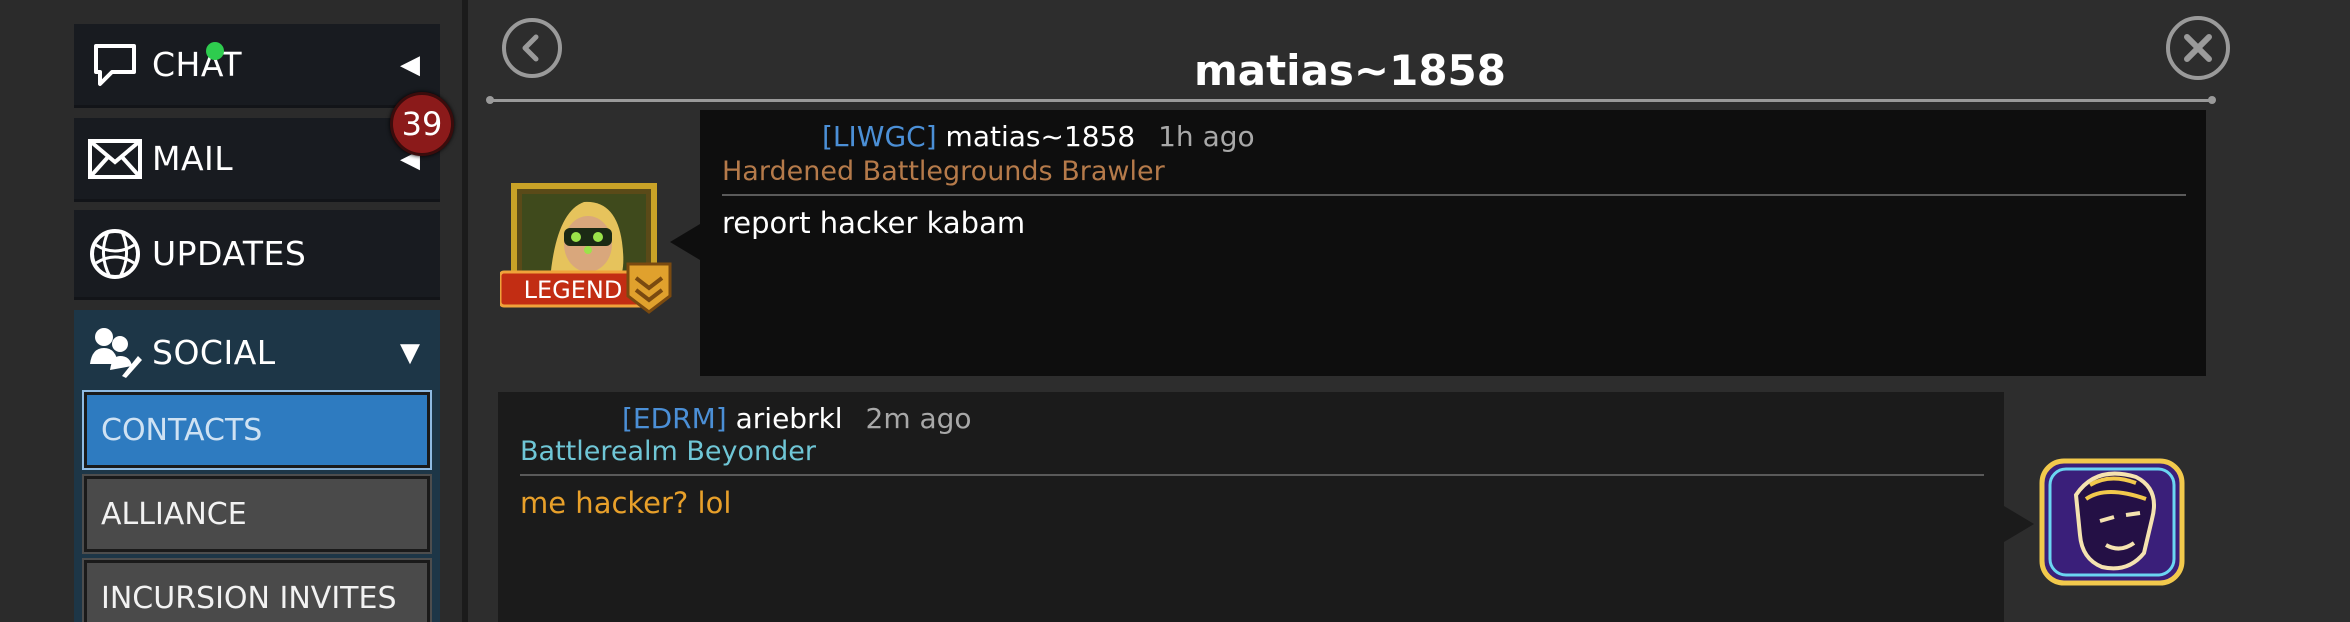 This screenshot has width=2350, height=622. I want to click on legend-badge-label: LEGEND, so click(573, 290).